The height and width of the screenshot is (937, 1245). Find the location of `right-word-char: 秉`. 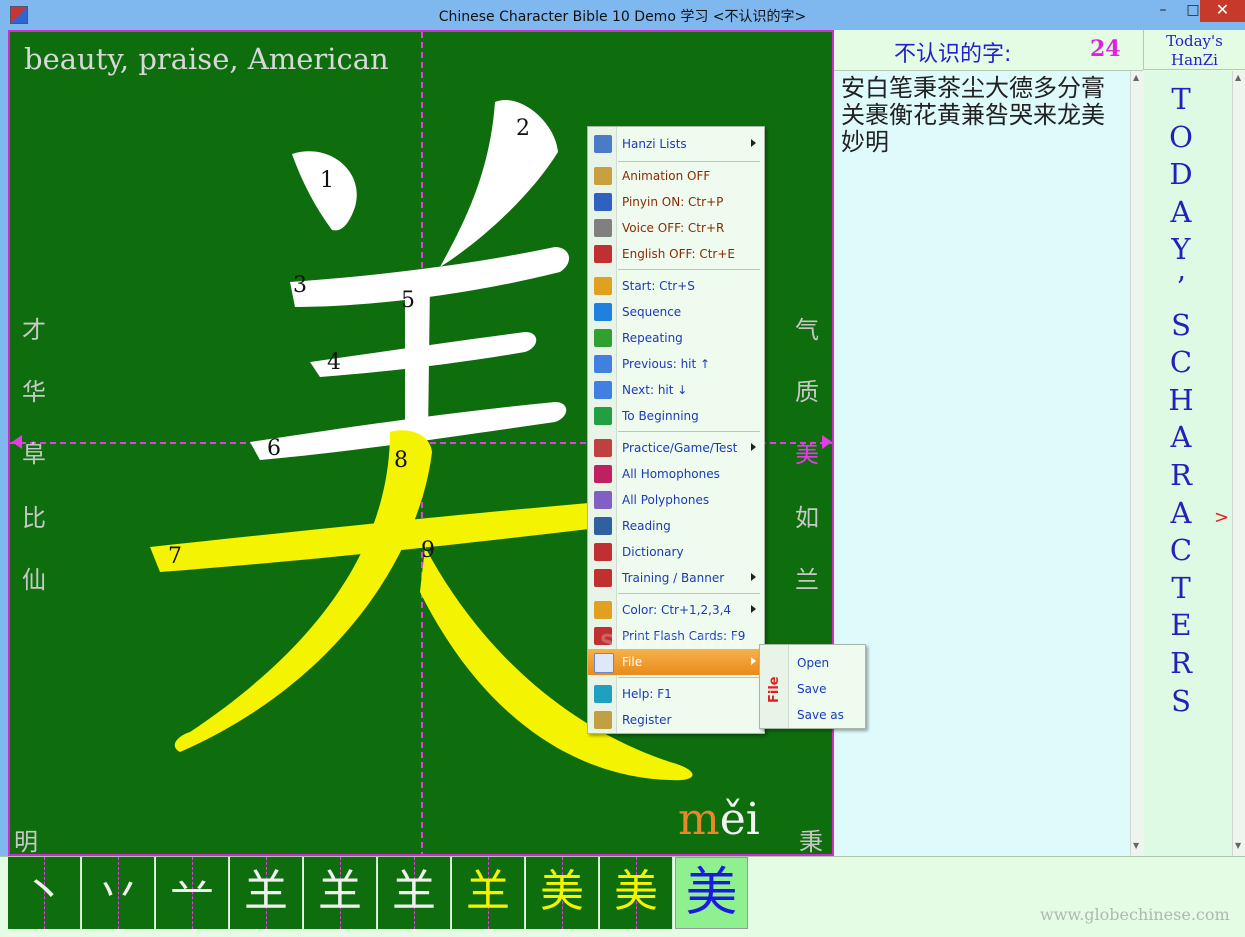

right-word-char: 秉 is located at coordinates (811, 838).